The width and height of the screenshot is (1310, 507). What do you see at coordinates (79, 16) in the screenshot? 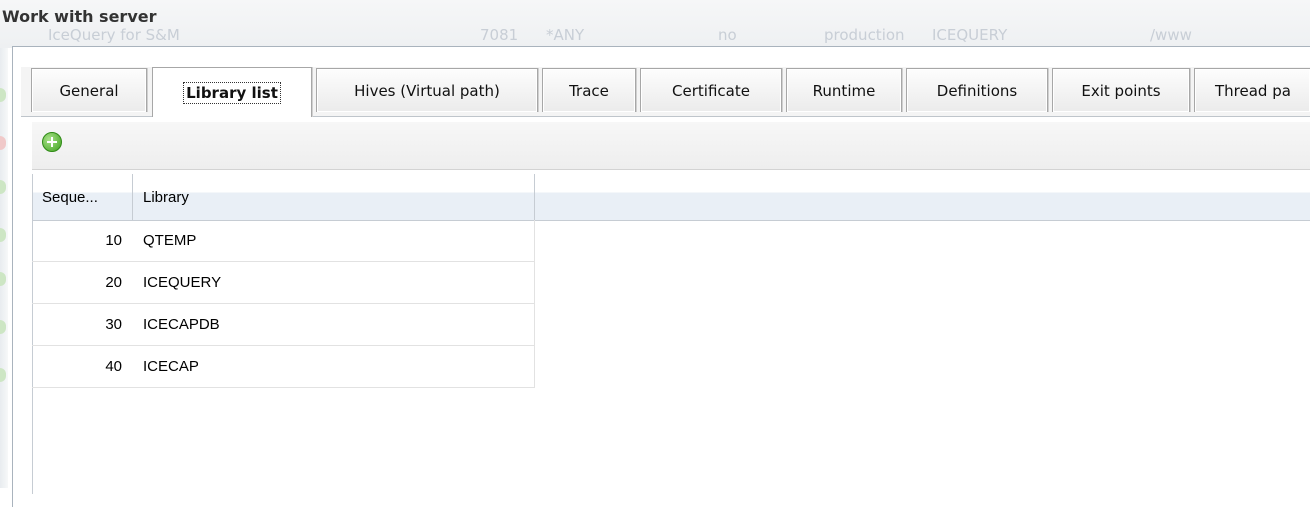
I see `dialog-title: Work with server` at bounding box center [79, 16].